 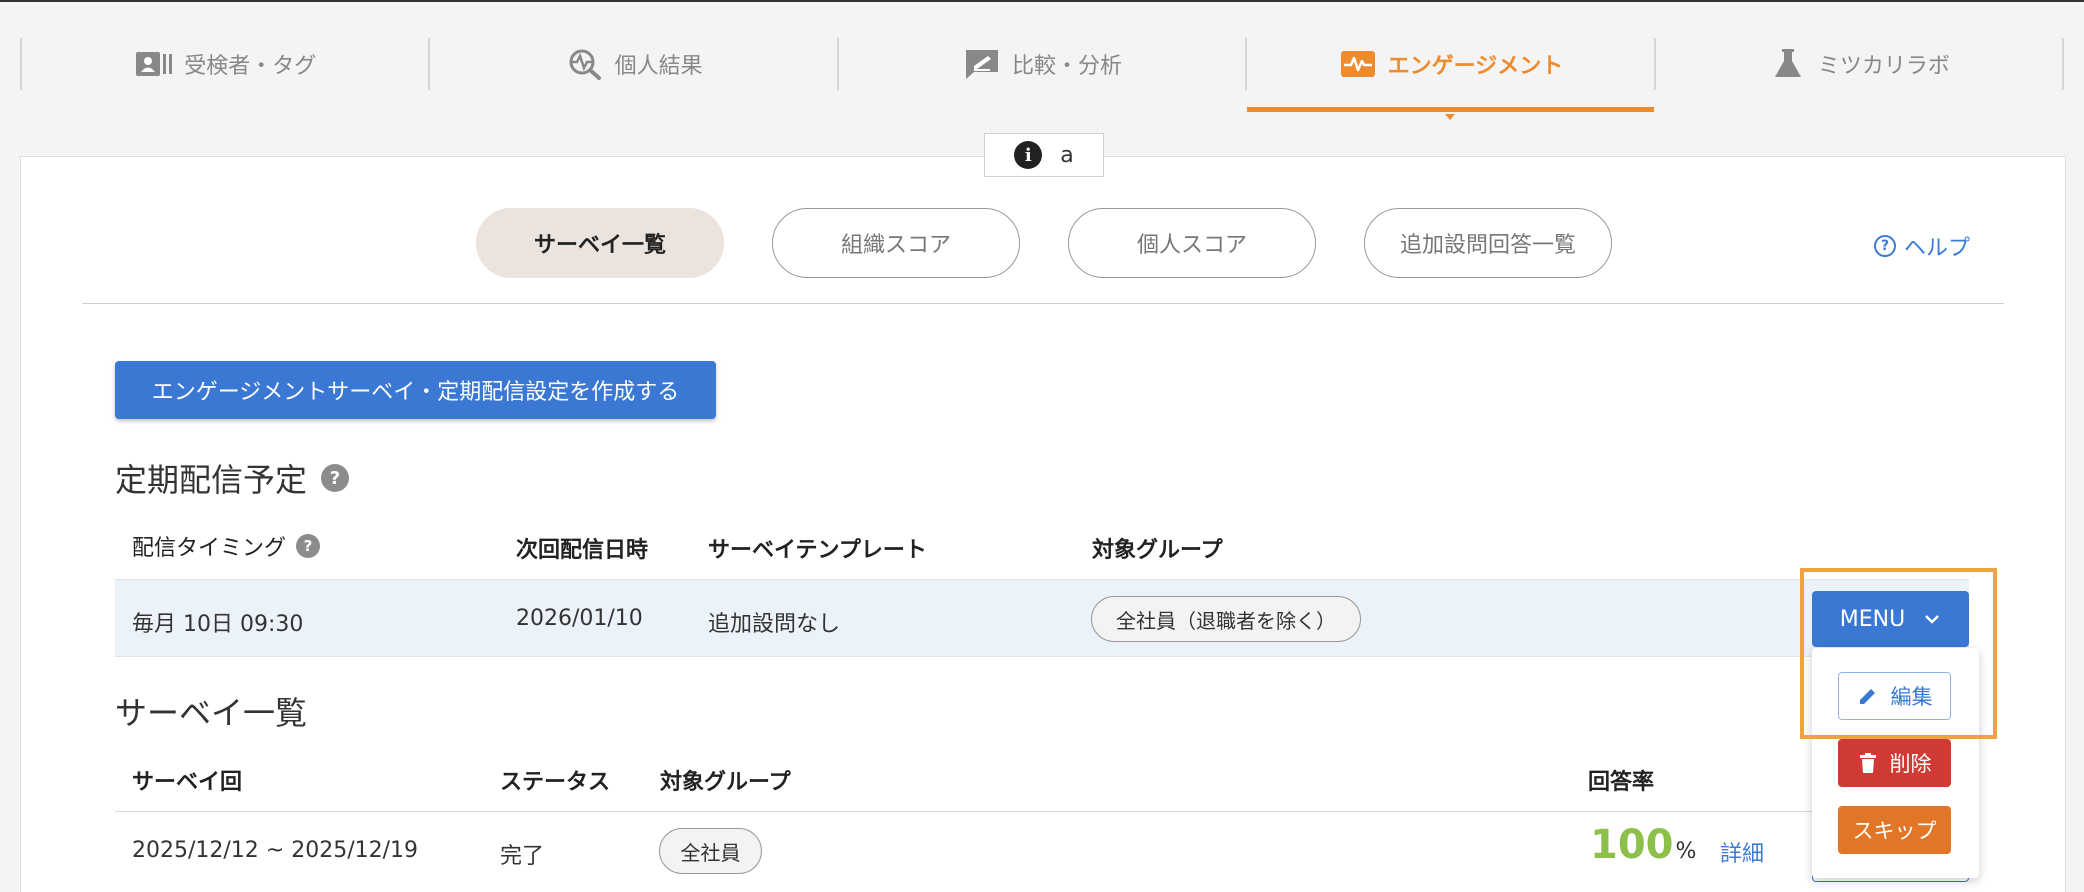 I want to click on response-rate: 100 %, so click(x=1643, y=845).